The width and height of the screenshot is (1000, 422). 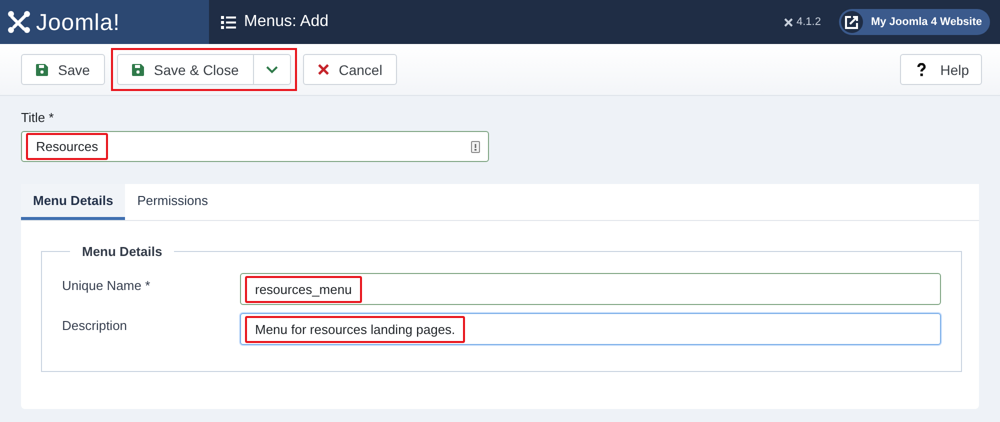 I want to click on question-mark-icon, so click(x=921, y=69).